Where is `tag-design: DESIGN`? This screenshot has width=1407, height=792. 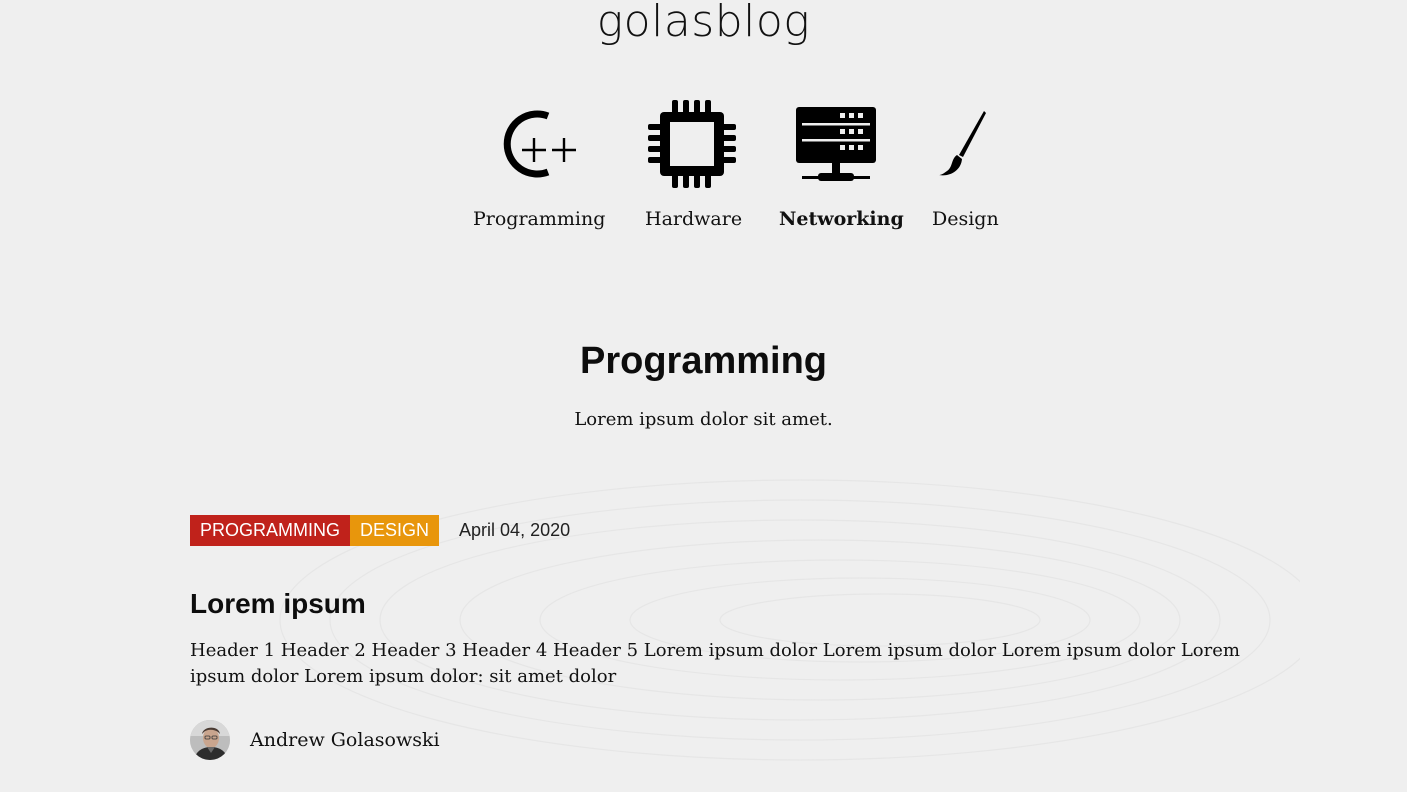 tag-design: DESIGN is located at coordinates (395, 530).